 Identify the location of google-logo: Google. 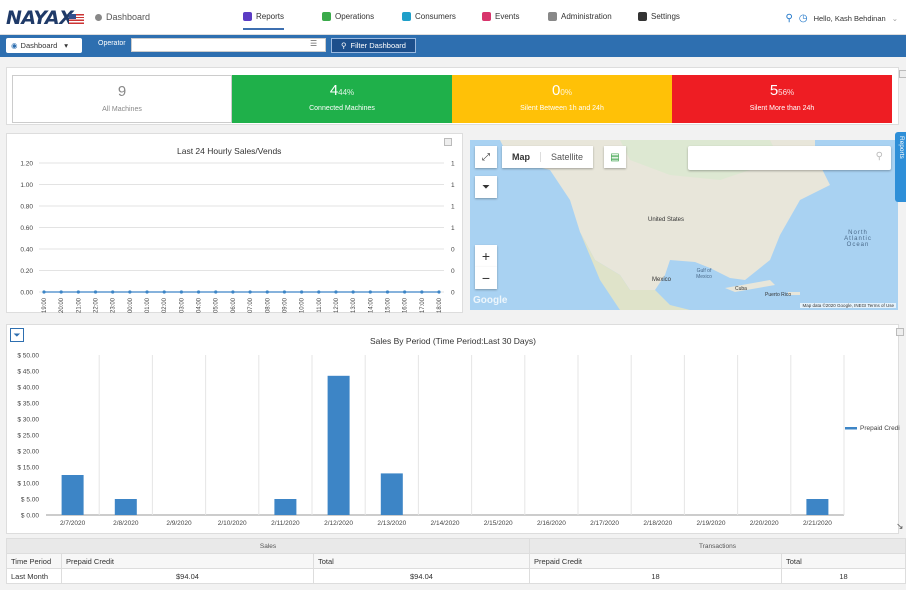
(490, 300).